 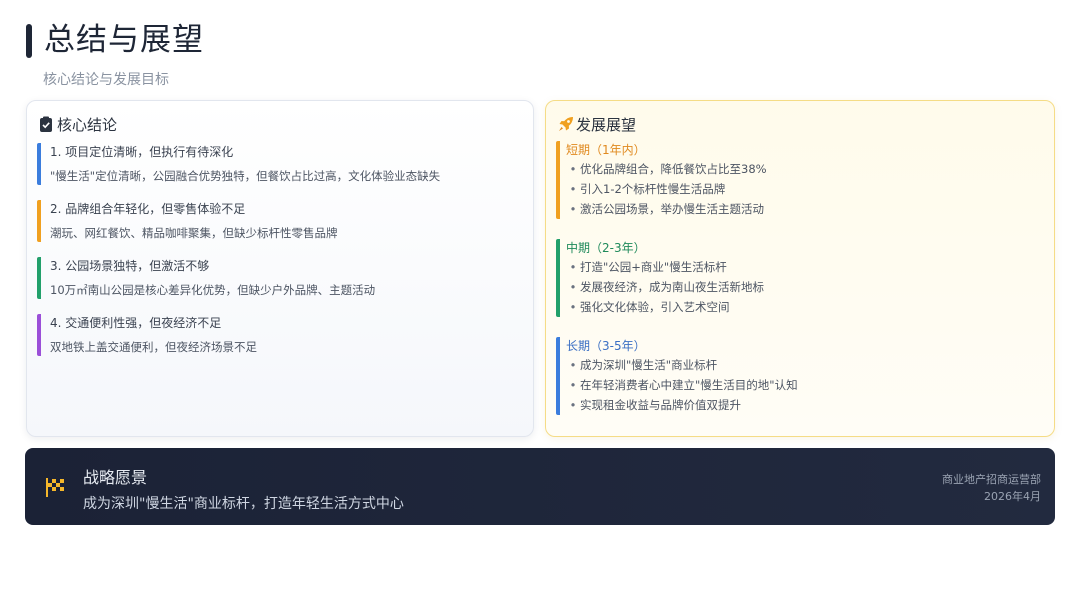 I want to click on vision-text: 成为深圳"慢生活"商业标杆，打造年轻生活方式中心, so click(x=243, y=504).